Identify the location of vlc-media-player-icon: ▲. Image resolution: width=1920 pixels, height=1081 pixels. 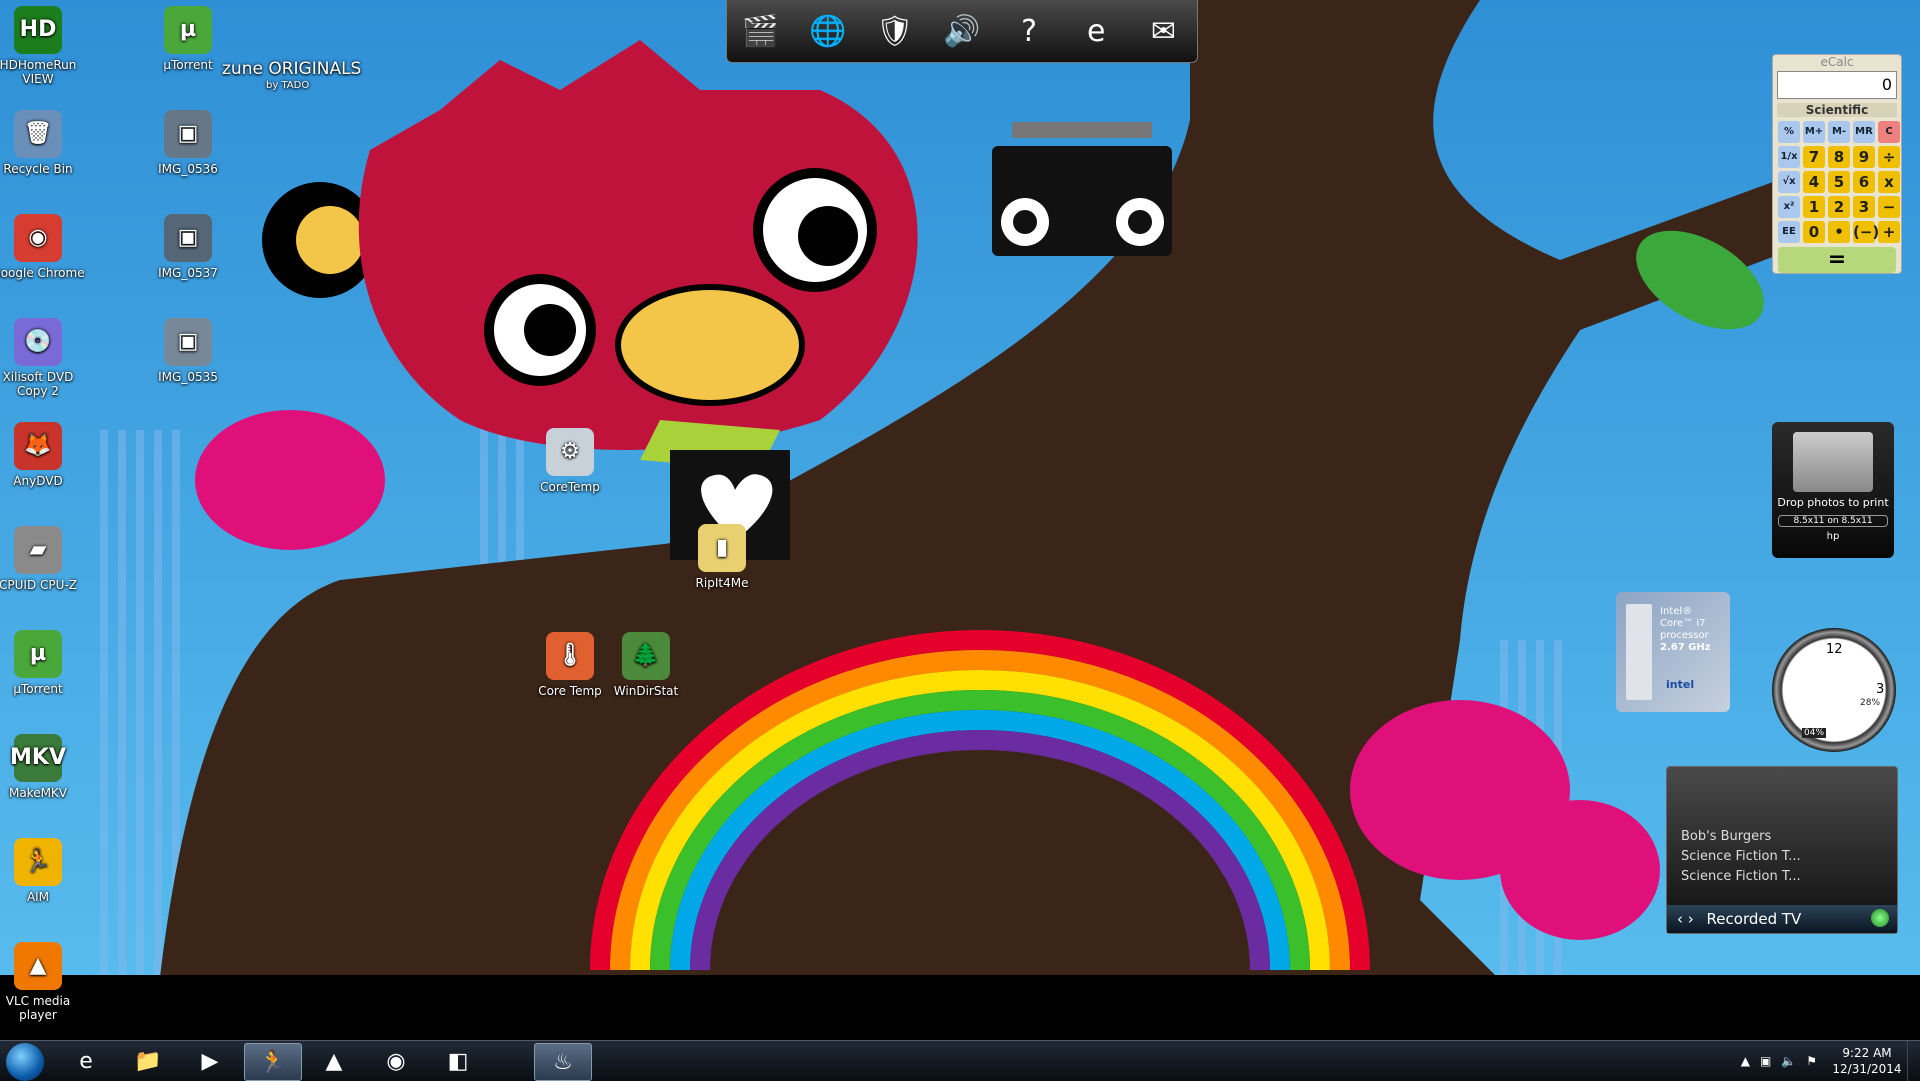
(38, 966).